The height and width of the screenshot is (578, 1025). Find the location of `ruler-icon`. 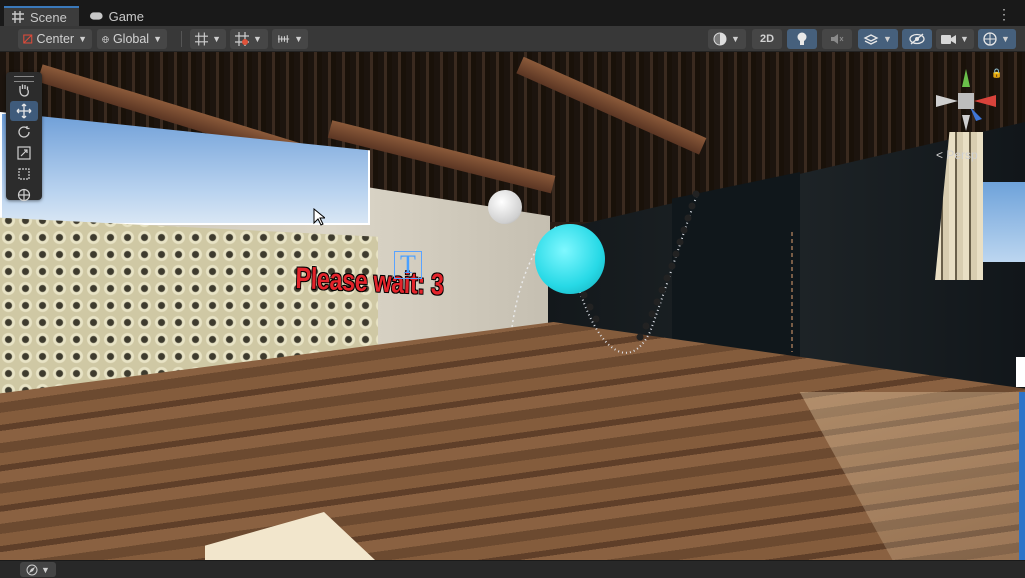

ruler-icon is located at coordinates (283, 39).